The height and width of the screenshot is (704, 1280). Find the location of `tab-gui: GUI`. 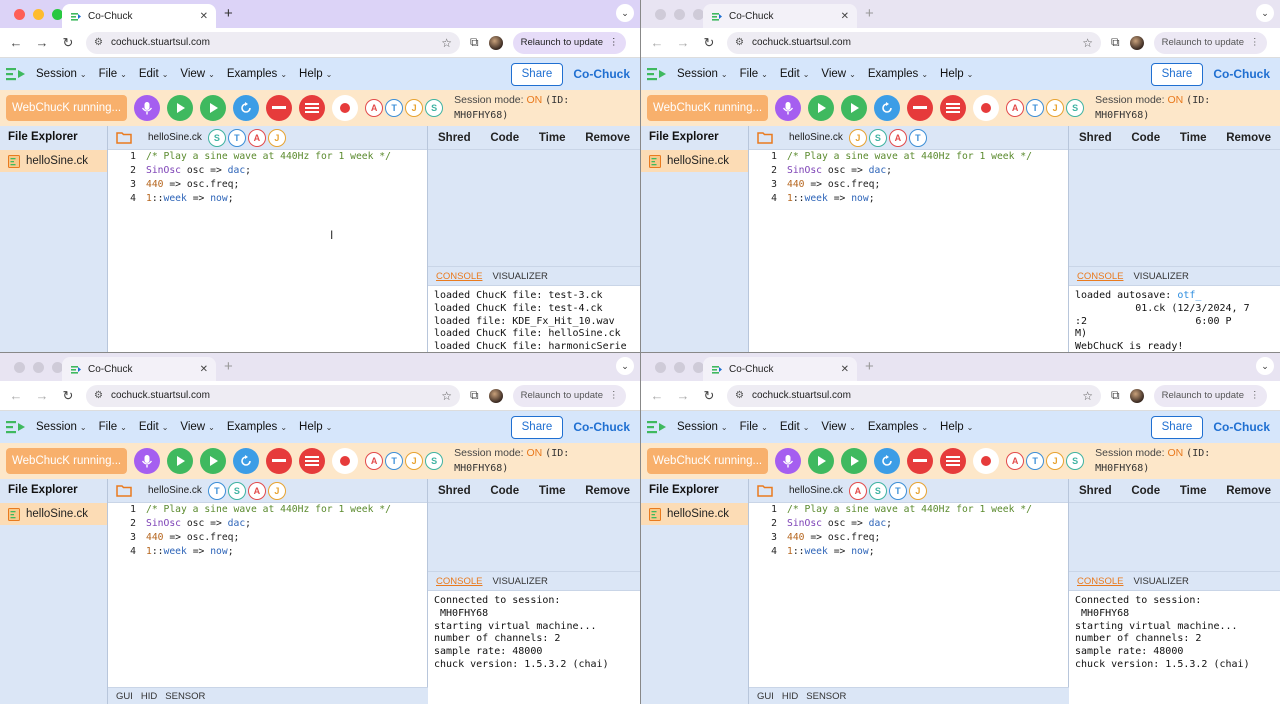

tab-gui: GUI is located at coordinates (124, 696).